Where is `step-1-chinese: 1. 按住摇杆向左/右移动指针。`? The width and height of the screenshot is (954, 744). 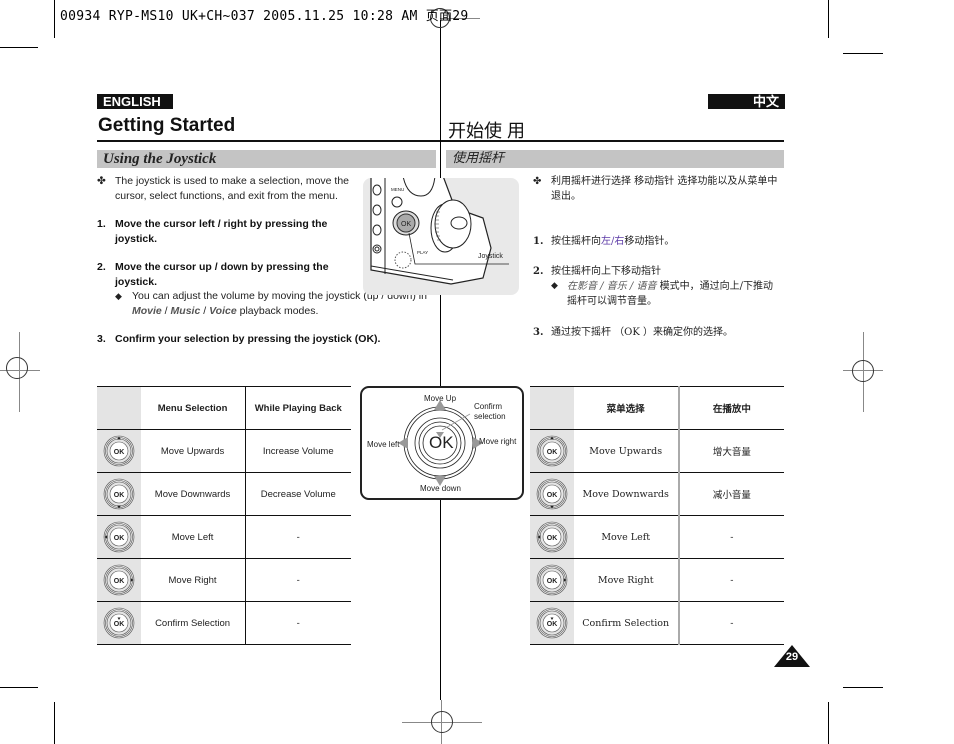 step-1-chinese: 1. 按住摇杆向左/右移动指针。 is located at coordinates (659, 241).